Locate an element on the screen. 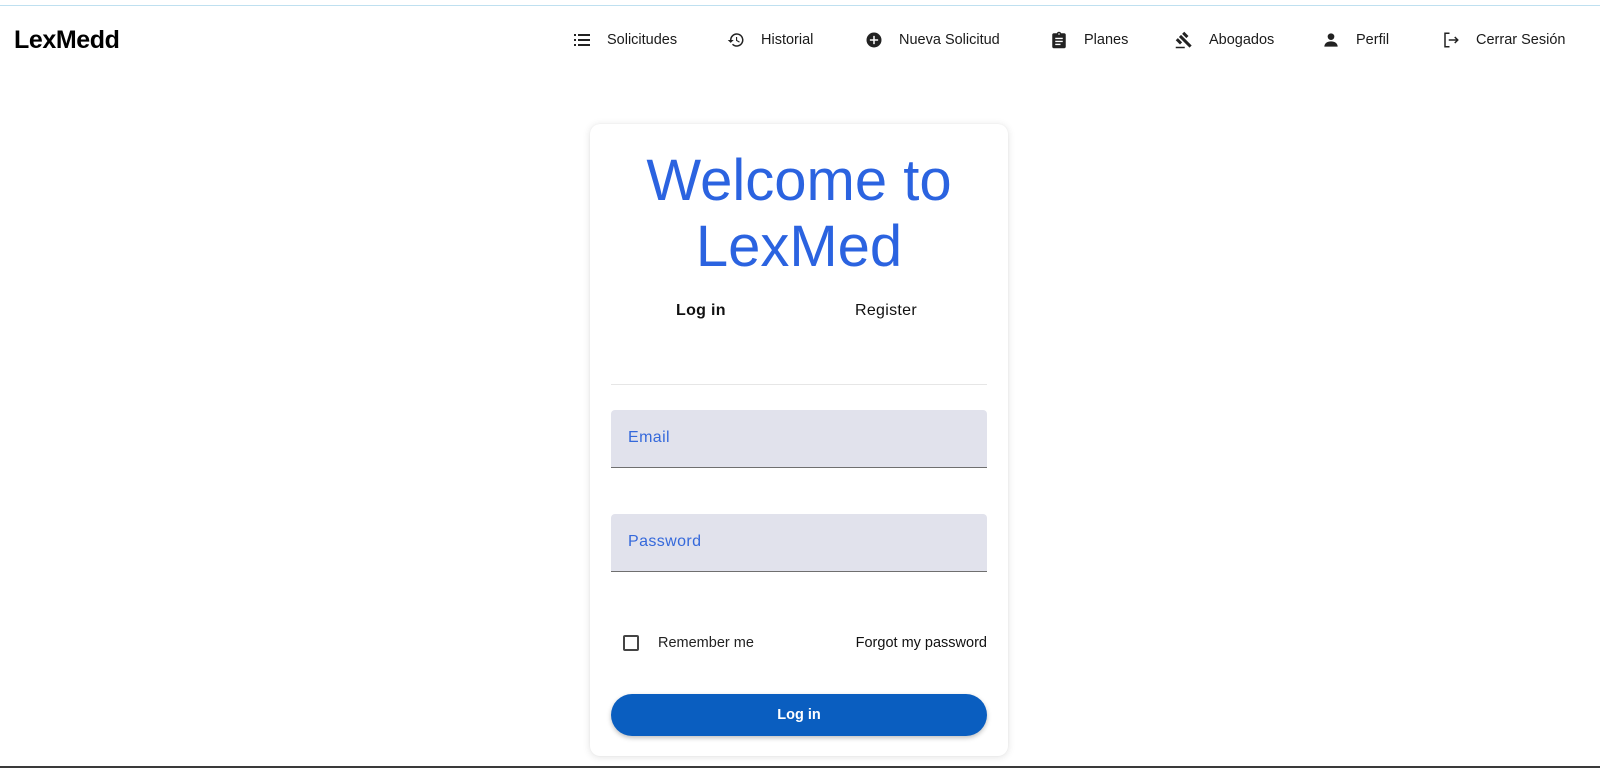 The height and width of the screenshot is (768, 1600). remember-me-checkbox is located at coordinates (631, 643).